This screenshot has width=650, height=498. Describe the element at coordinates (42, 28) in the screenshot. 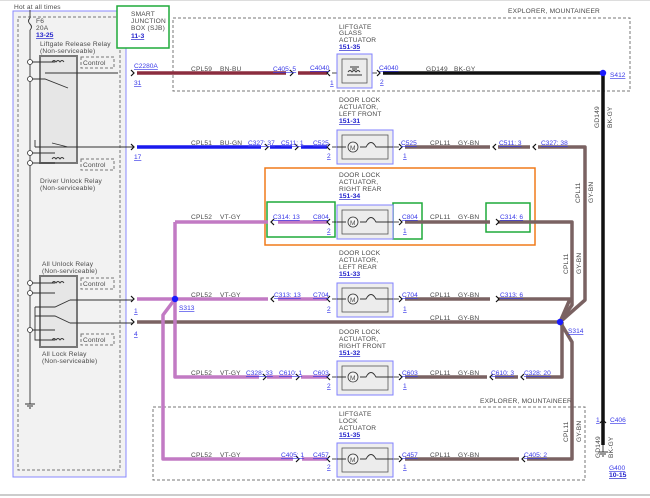

I see `fuse-rating: 20A` at that location.